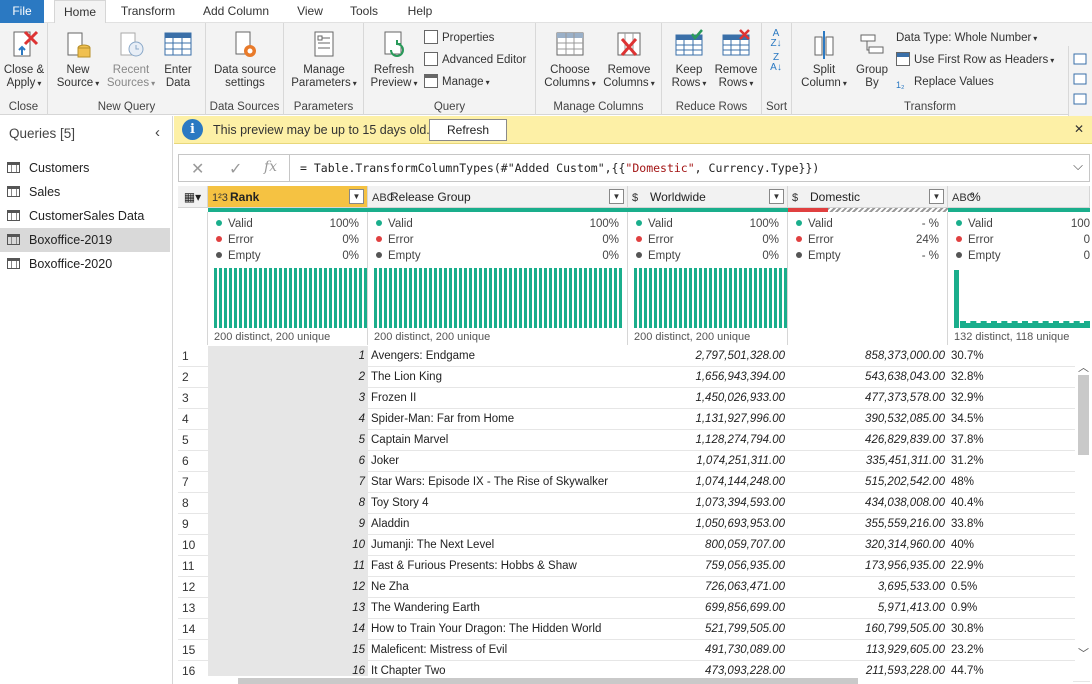 The image size is (1092, 684). Describe the element at coordinates (708, 197) in the screenshot. I see `column-header-worldwide: $ Worldwide ▼` at that location.